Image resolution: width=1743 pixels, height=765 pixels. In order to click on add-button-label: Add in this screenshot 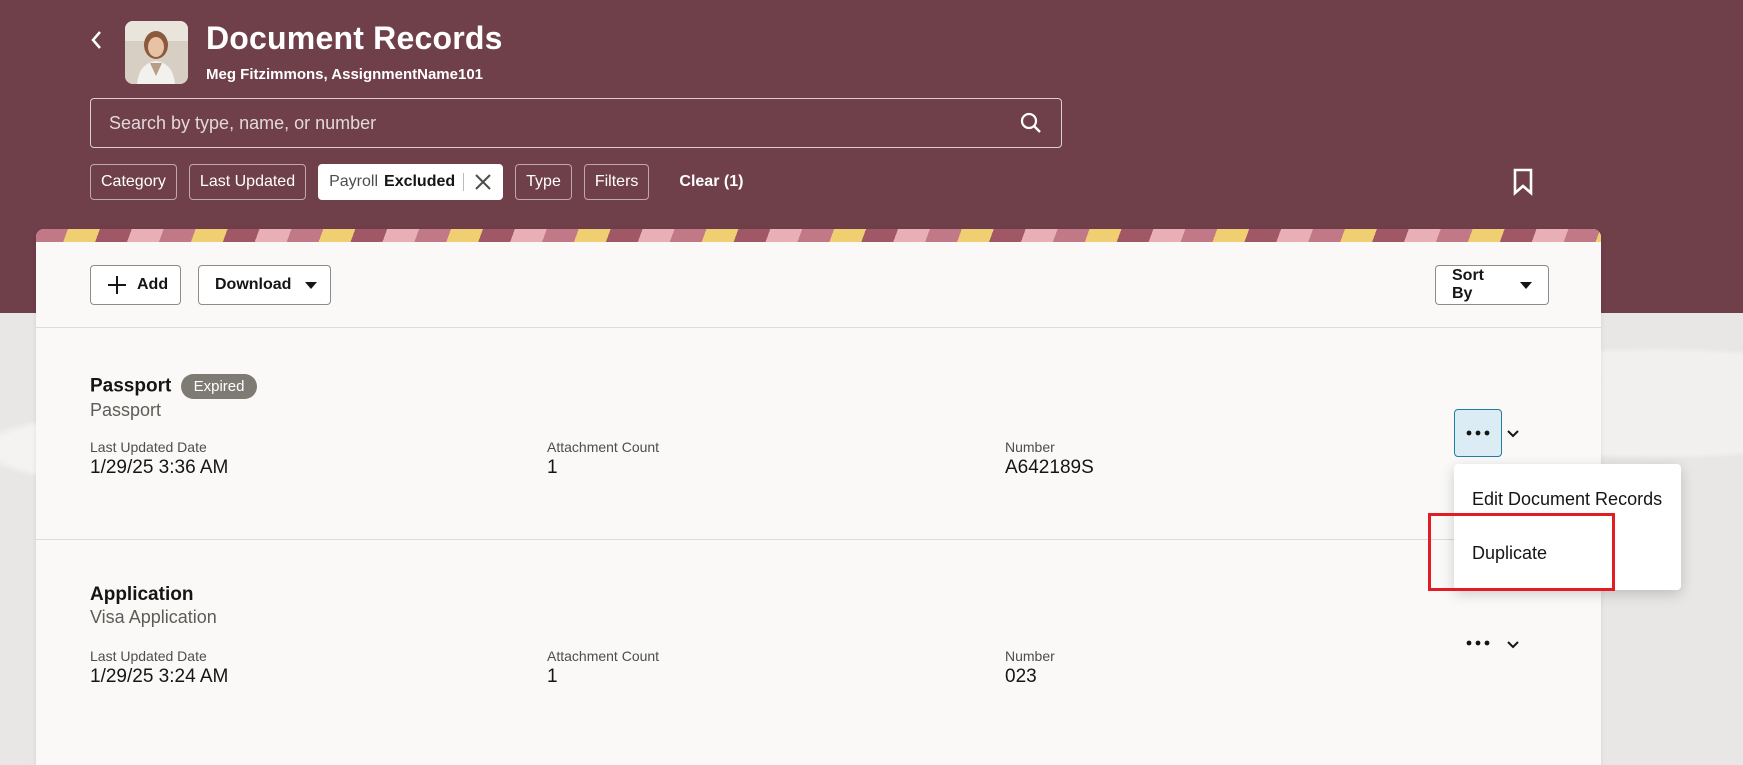, I will do `click(153, 284)`.